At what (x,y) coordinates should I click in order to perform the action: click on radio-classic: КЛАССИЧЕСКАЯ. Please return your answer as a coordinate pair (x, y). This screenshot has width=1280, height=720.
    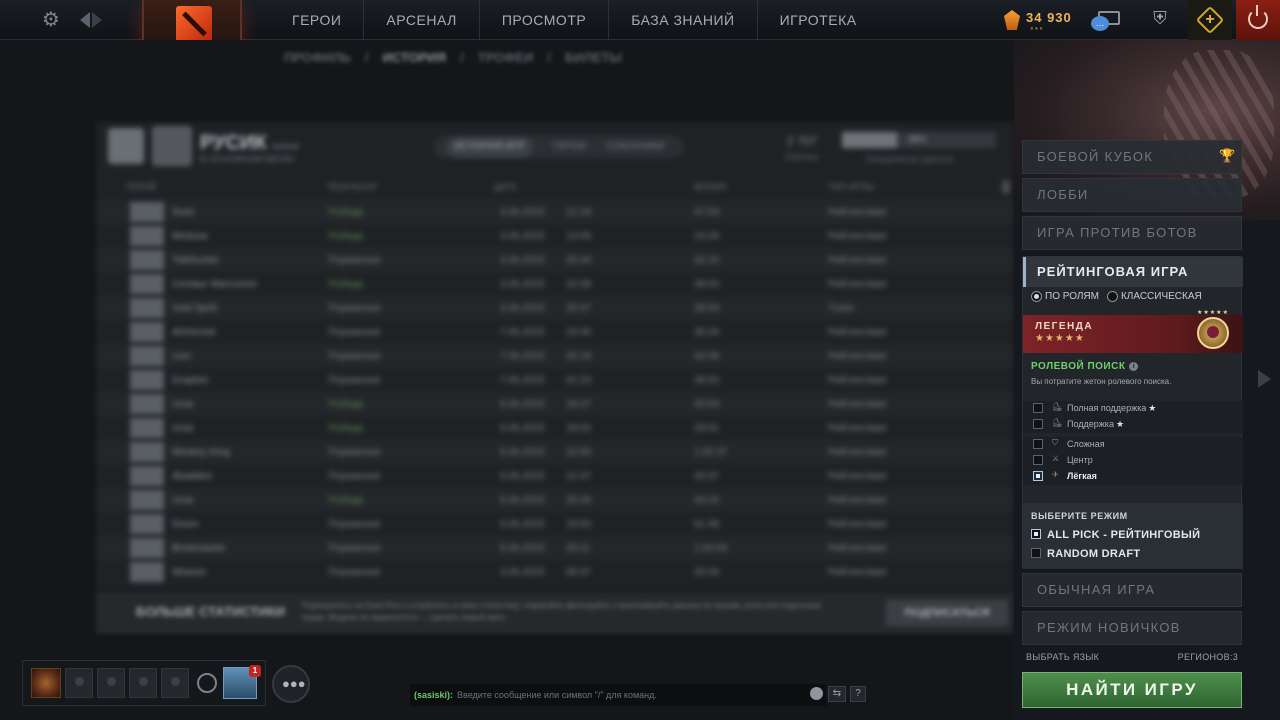
    Looking at the image, I should click on (1154, 296).